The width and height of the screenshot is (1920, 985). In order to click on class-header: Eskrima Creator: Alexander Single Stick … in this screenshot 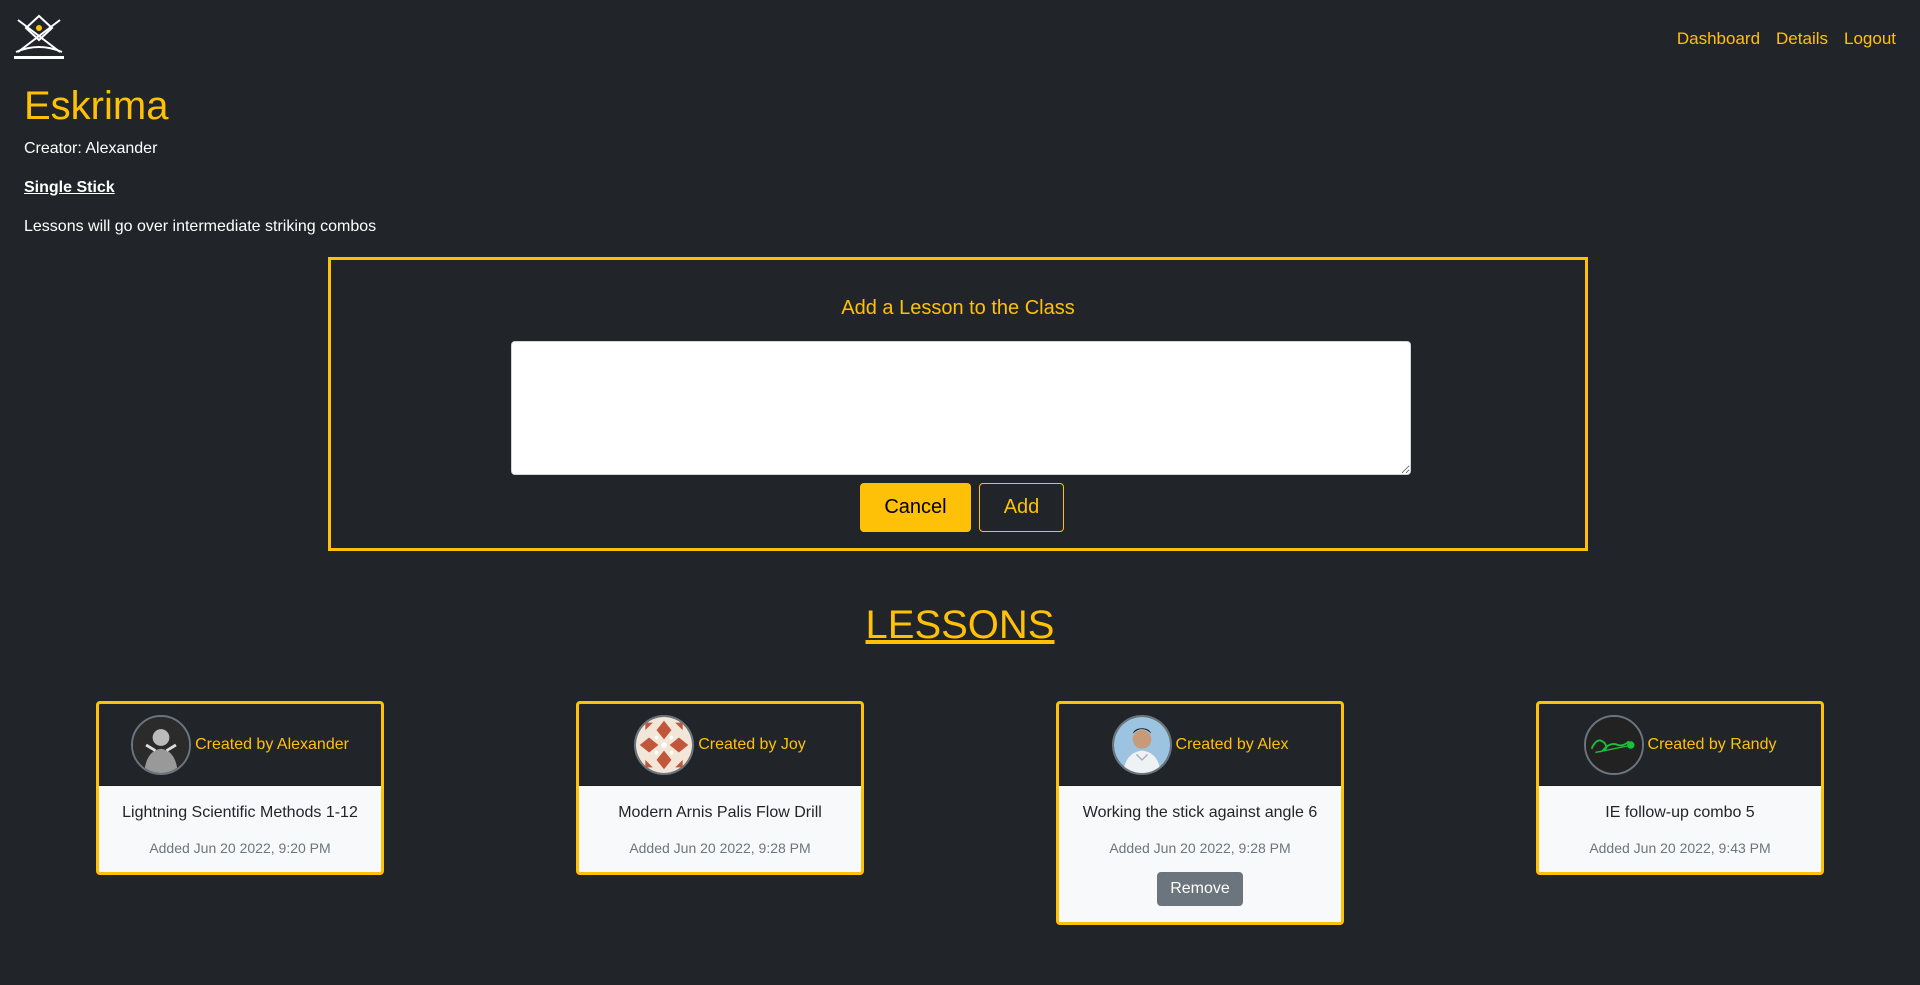, I will do `click(200, 159)`.